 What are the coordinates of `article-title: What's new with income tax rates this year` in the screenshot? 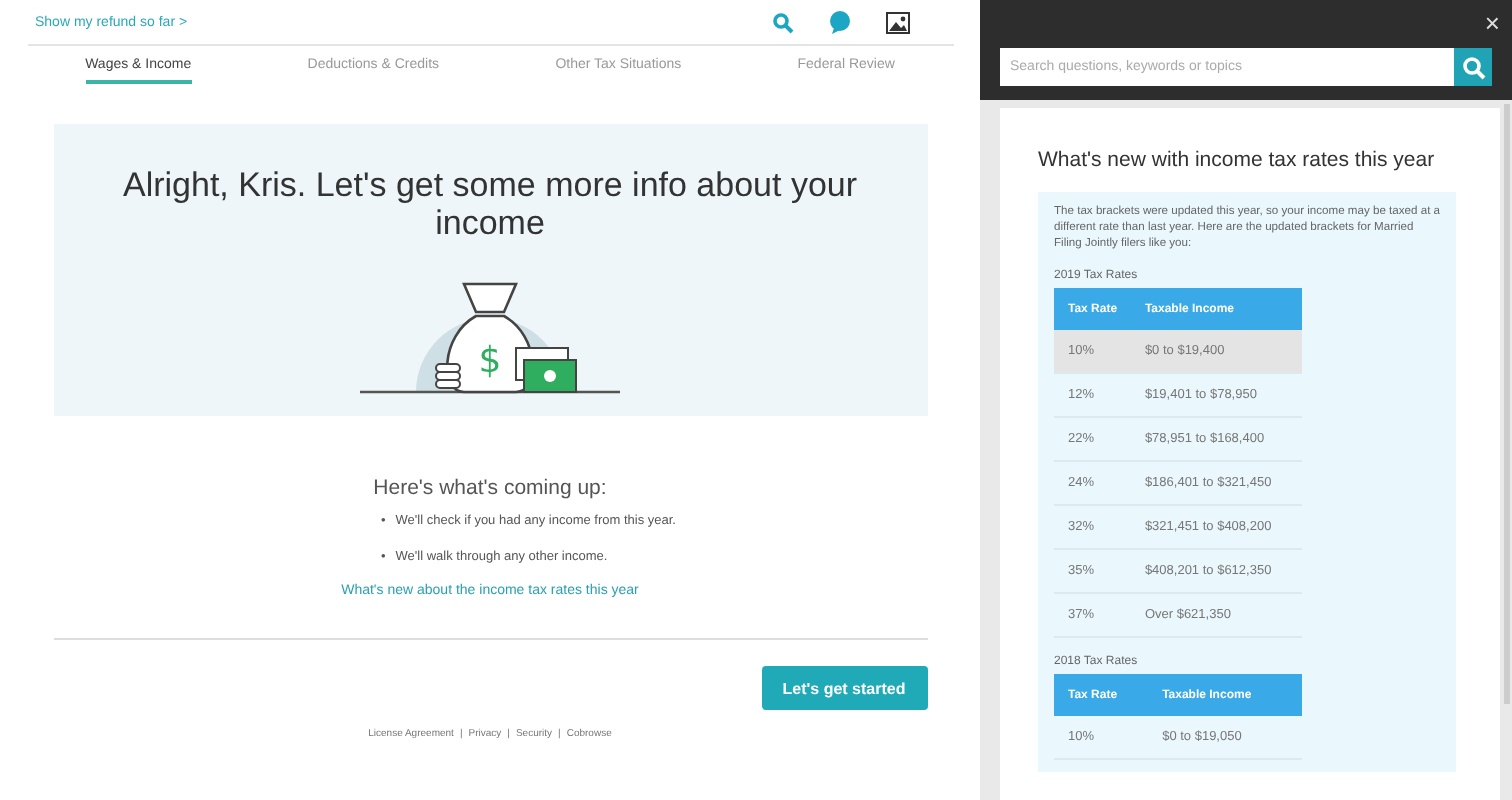 It's located at (1237, 160).